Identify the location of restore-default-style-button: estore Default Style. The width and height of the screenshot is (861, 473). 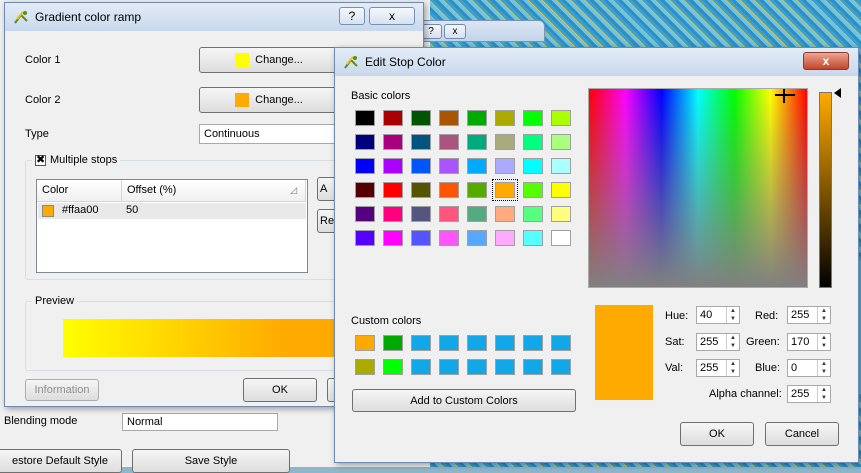
(61, 461).